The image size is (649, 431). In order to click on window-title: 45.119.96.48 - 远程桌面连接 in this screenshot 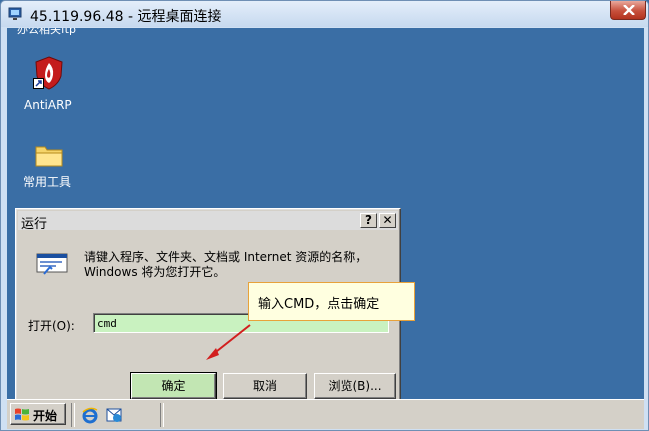, I will do `click(126, 17)`.